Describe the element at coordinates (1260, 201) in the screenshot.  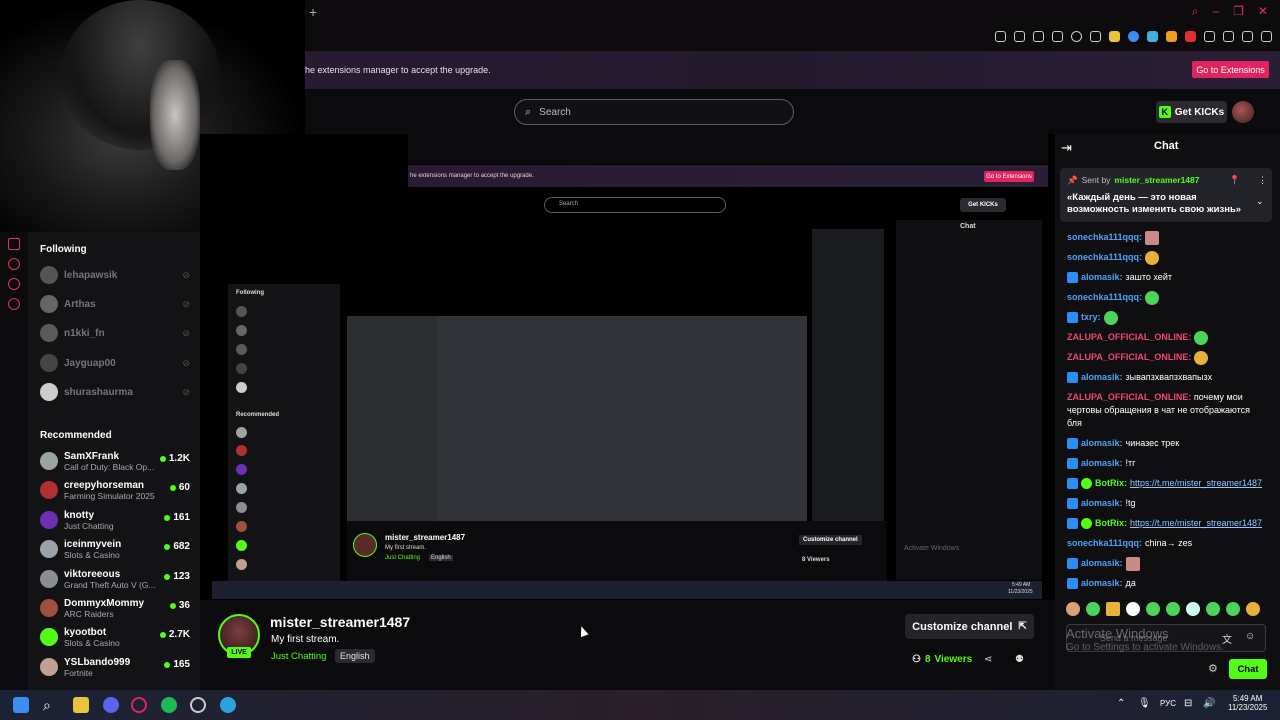
I see `chevron-down-icon: ⌄` at that location.